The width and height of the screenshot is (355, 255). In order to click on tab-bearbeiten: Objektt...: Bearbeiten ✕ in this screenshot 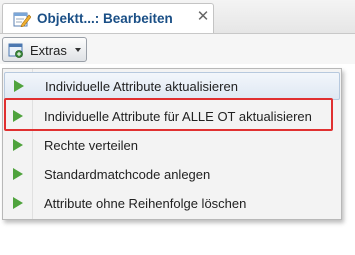, I will do `click(108, 18)`.